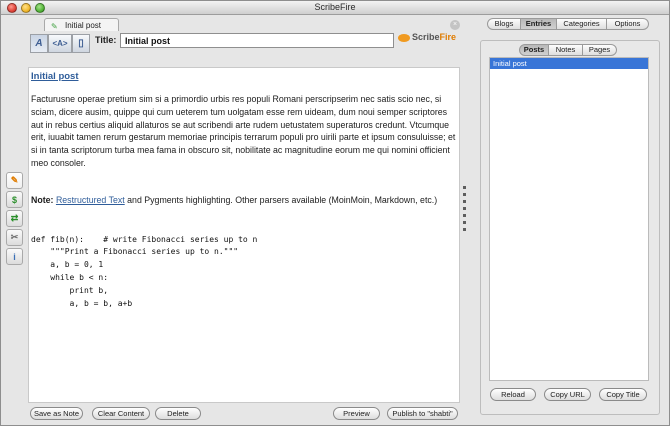 The width and height of the screenshot is (670, 426). Describe the element at coordinates (14, 180) in the screenshot. I see `notepad-icon: ✎` at that location.